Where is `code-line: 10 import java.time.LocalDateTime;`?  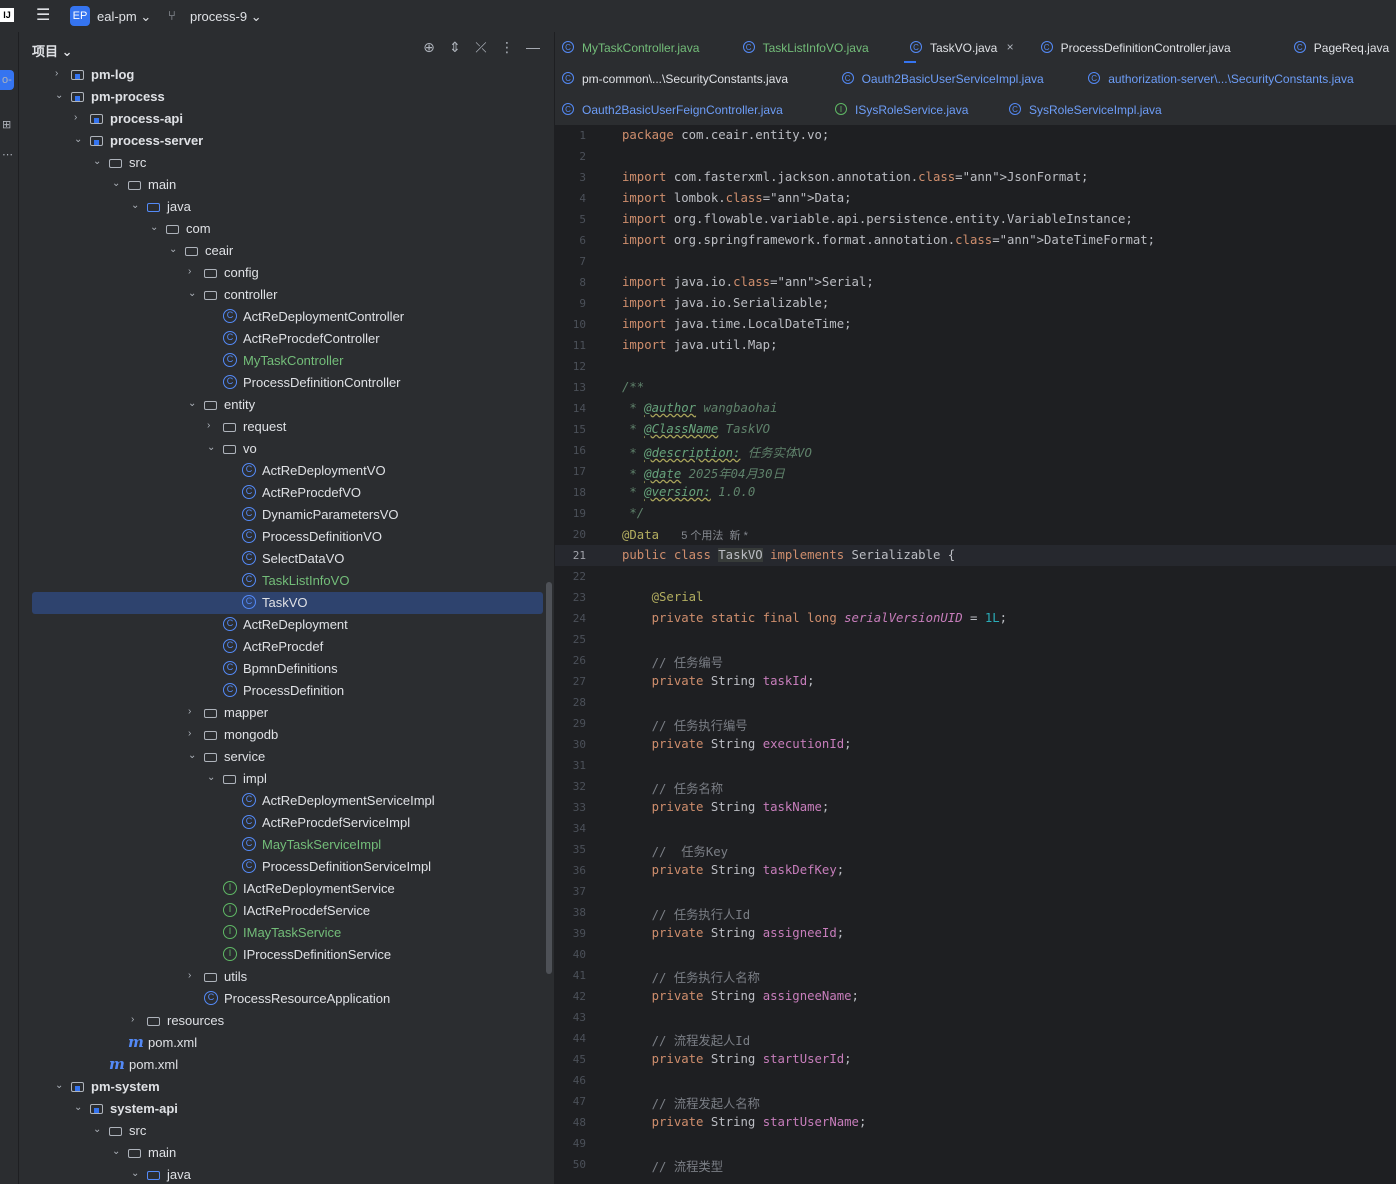 code-line: 10 import java.time.LocalDateTime; is located at coordinates (975, 324).